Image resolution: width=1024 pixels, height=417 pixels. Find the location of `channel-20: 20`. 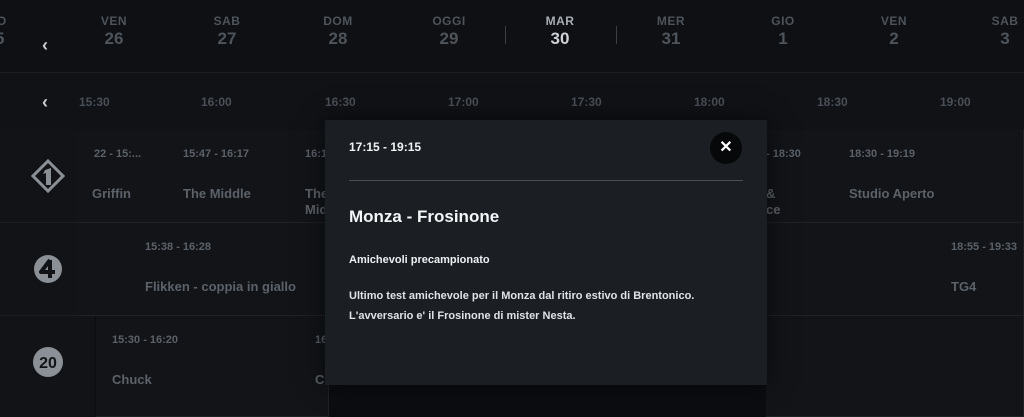

channel-20: 20 is located at coordinates (47, 362).